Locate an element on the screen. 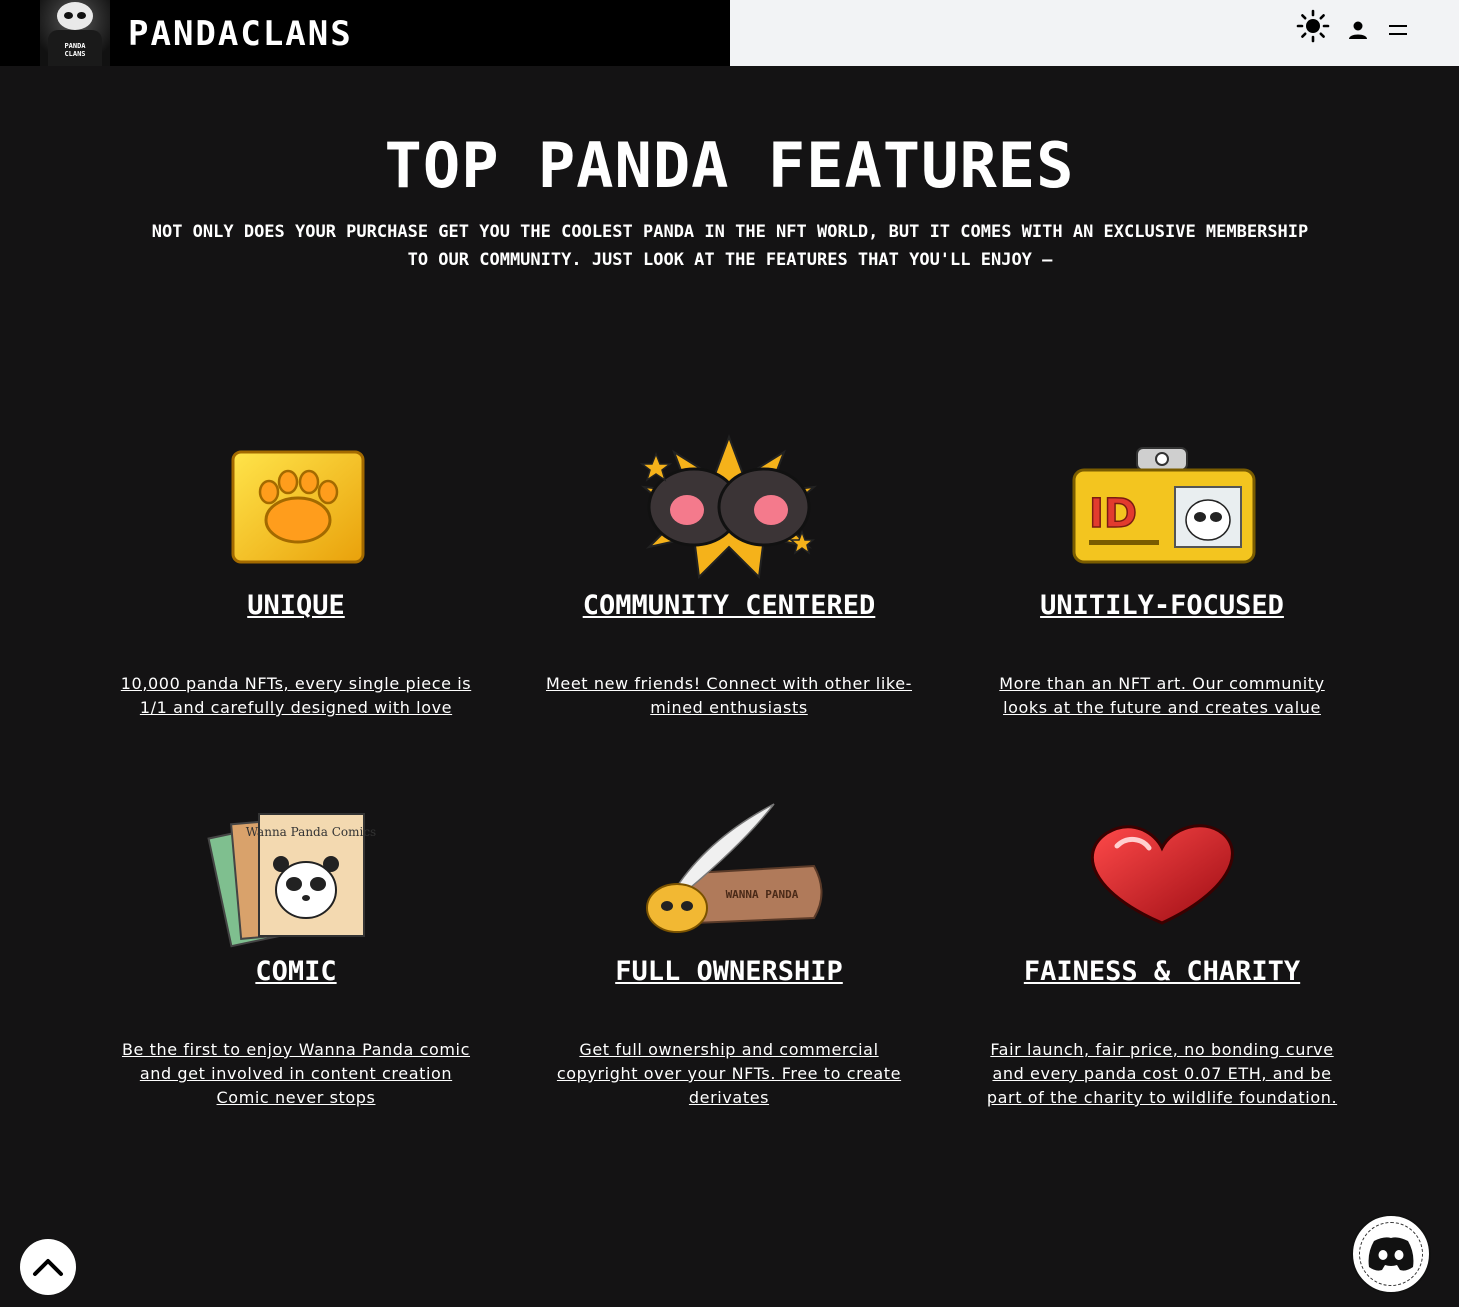 The height and width of the screenshot is (1307, 1459). site-header: PANDA CLANS PANDACLANS is located at coordinates (729, 33).